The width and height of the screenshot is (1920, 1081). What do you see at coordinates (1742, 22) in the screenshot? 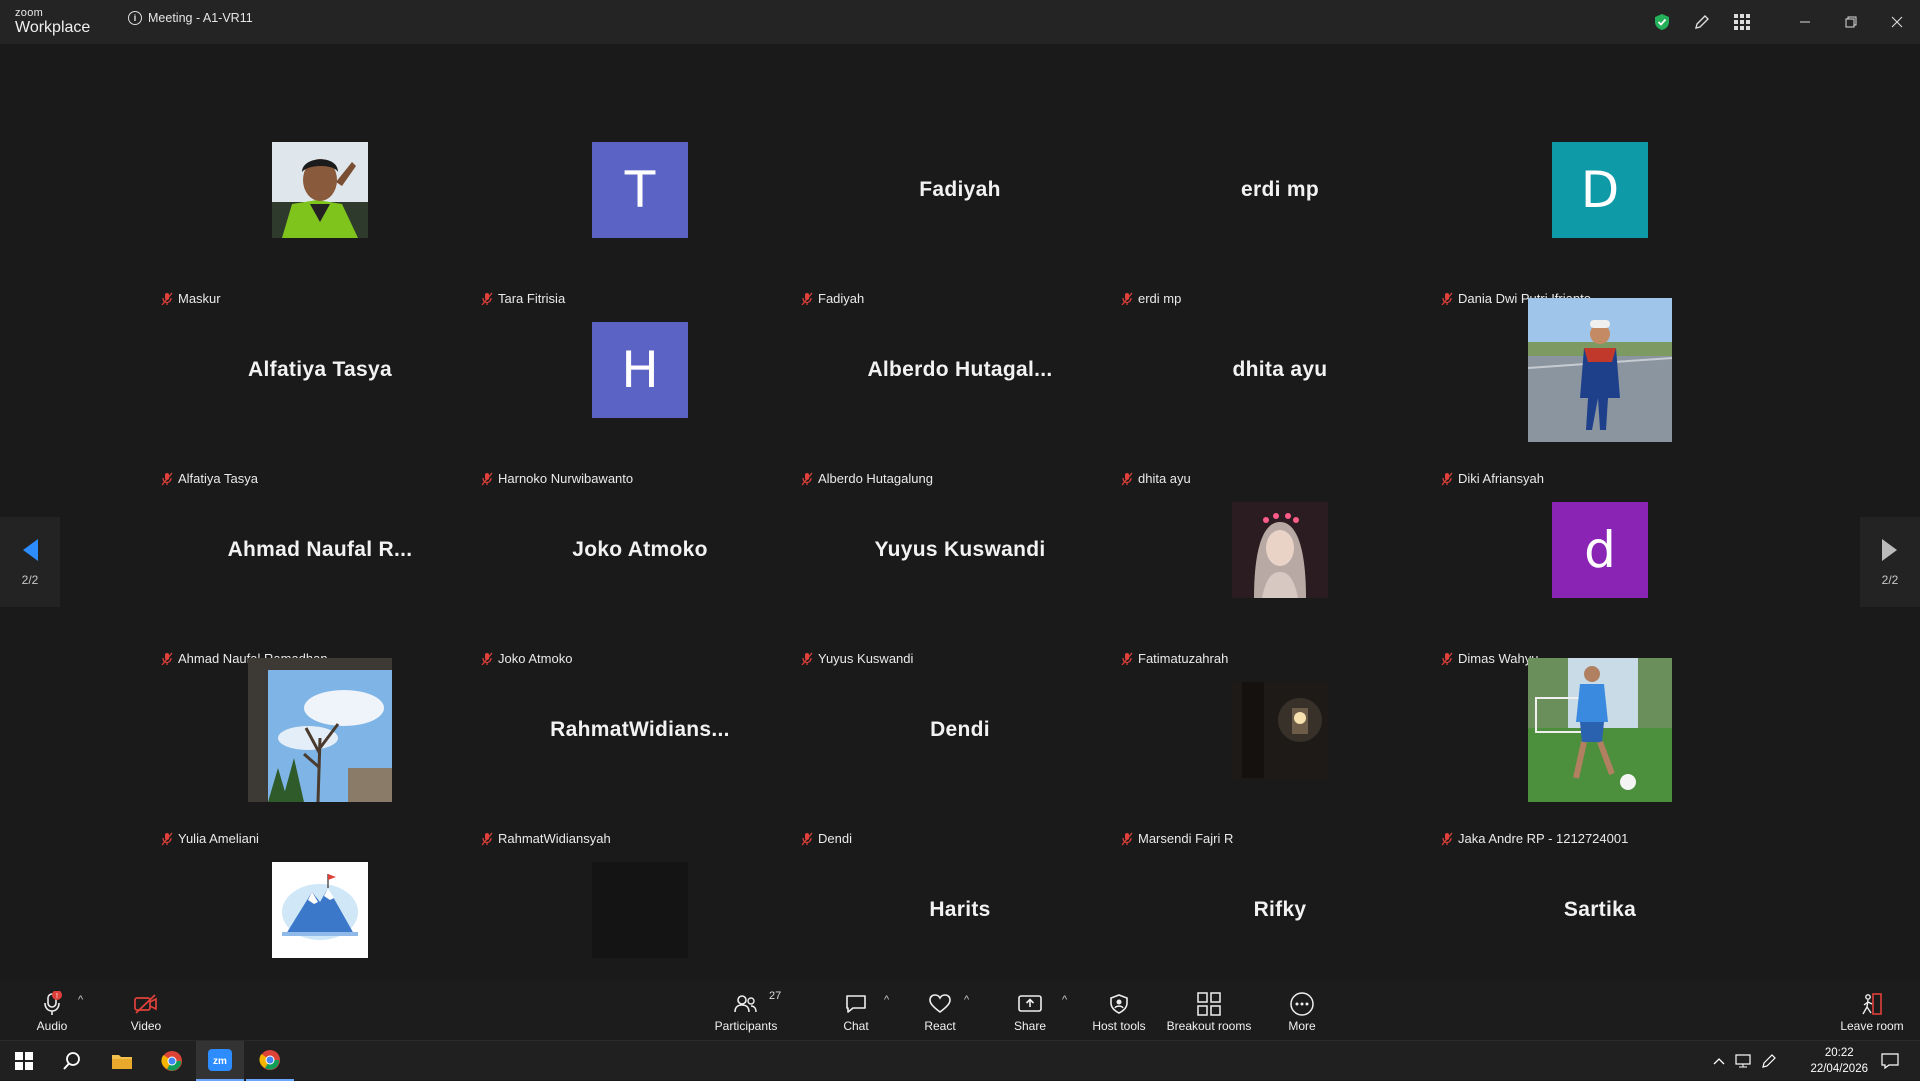
I see `apps-grid-icon` at bounding box center [1742, 22].